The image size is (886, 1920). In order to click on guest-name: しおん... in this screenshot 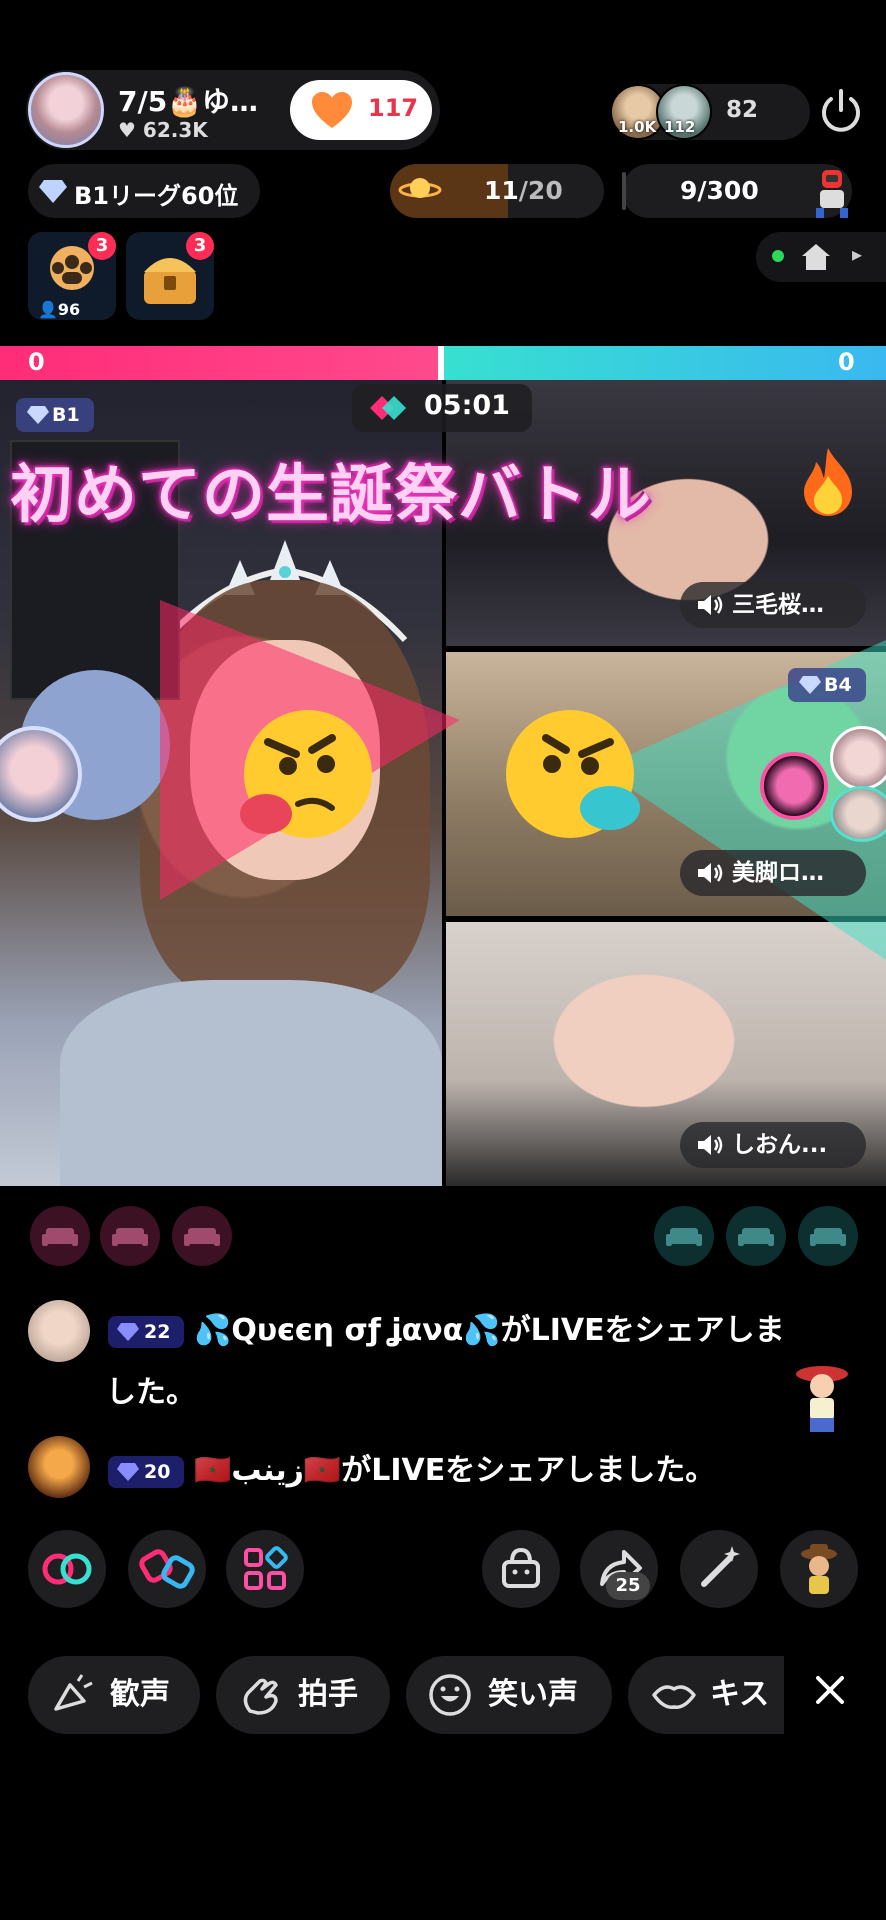, I will do `click(780, 1145)`.